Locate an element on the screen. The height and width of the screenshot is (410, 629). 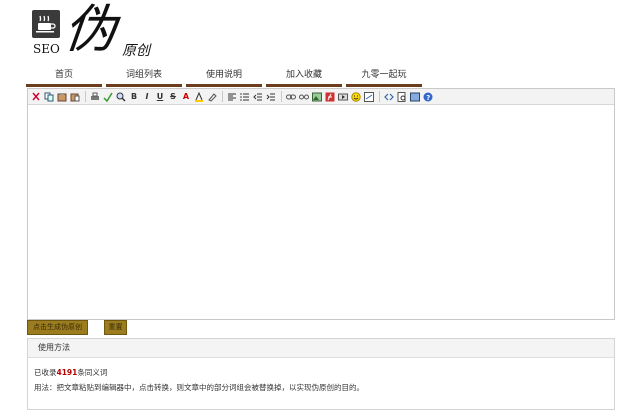
unlink-icon is located at coordinates (304, 97).